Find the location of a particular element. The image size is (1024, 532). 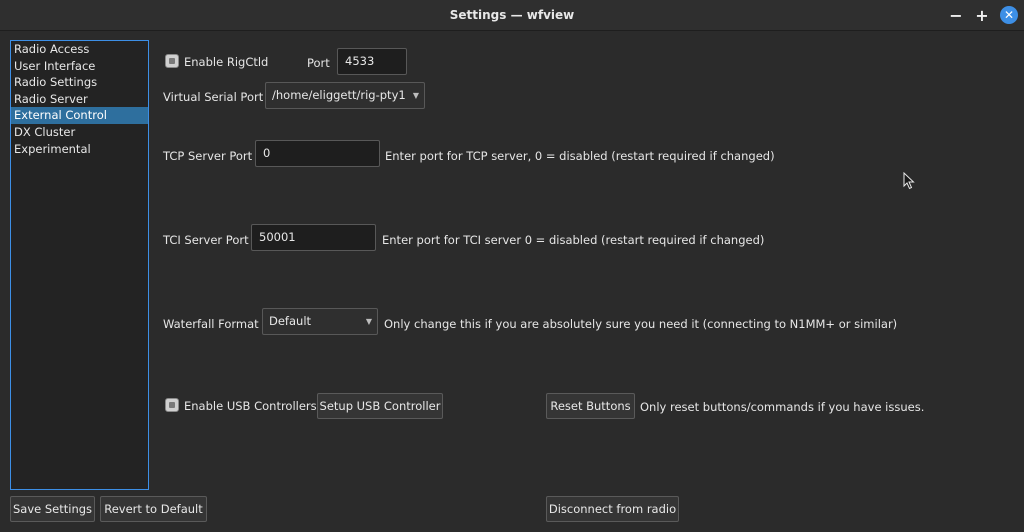

reset-buttons-button: Reset Buttons is located at coordinates (590, 406).